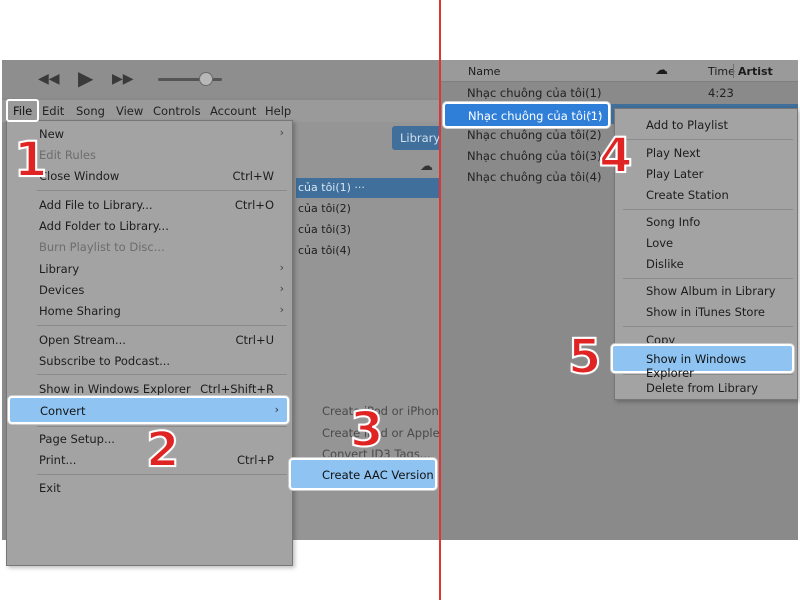 The width and height of the screenshot is (800, 600). I want to click on file-menu-new: New ›, so click(150, 134).